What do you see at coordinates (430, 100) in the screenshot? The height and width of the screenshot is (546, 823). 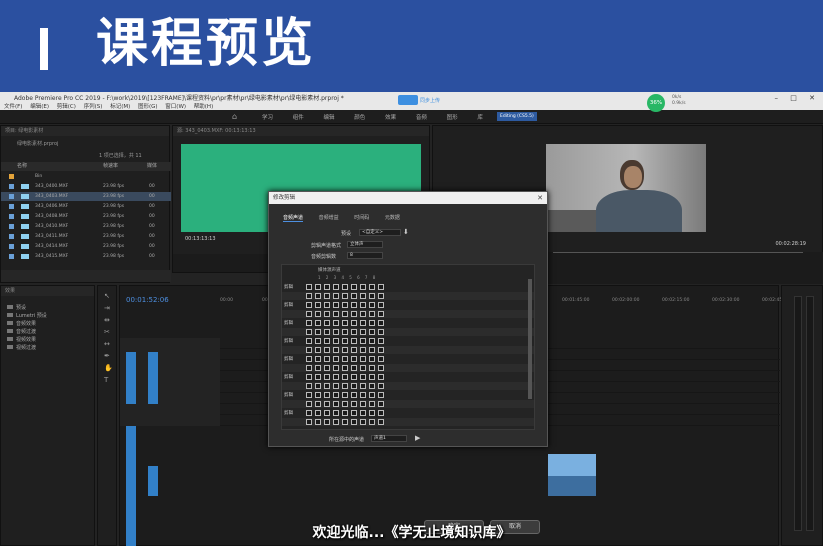 I see `upload-label: 同步上传` at bounding box center [430, 100].